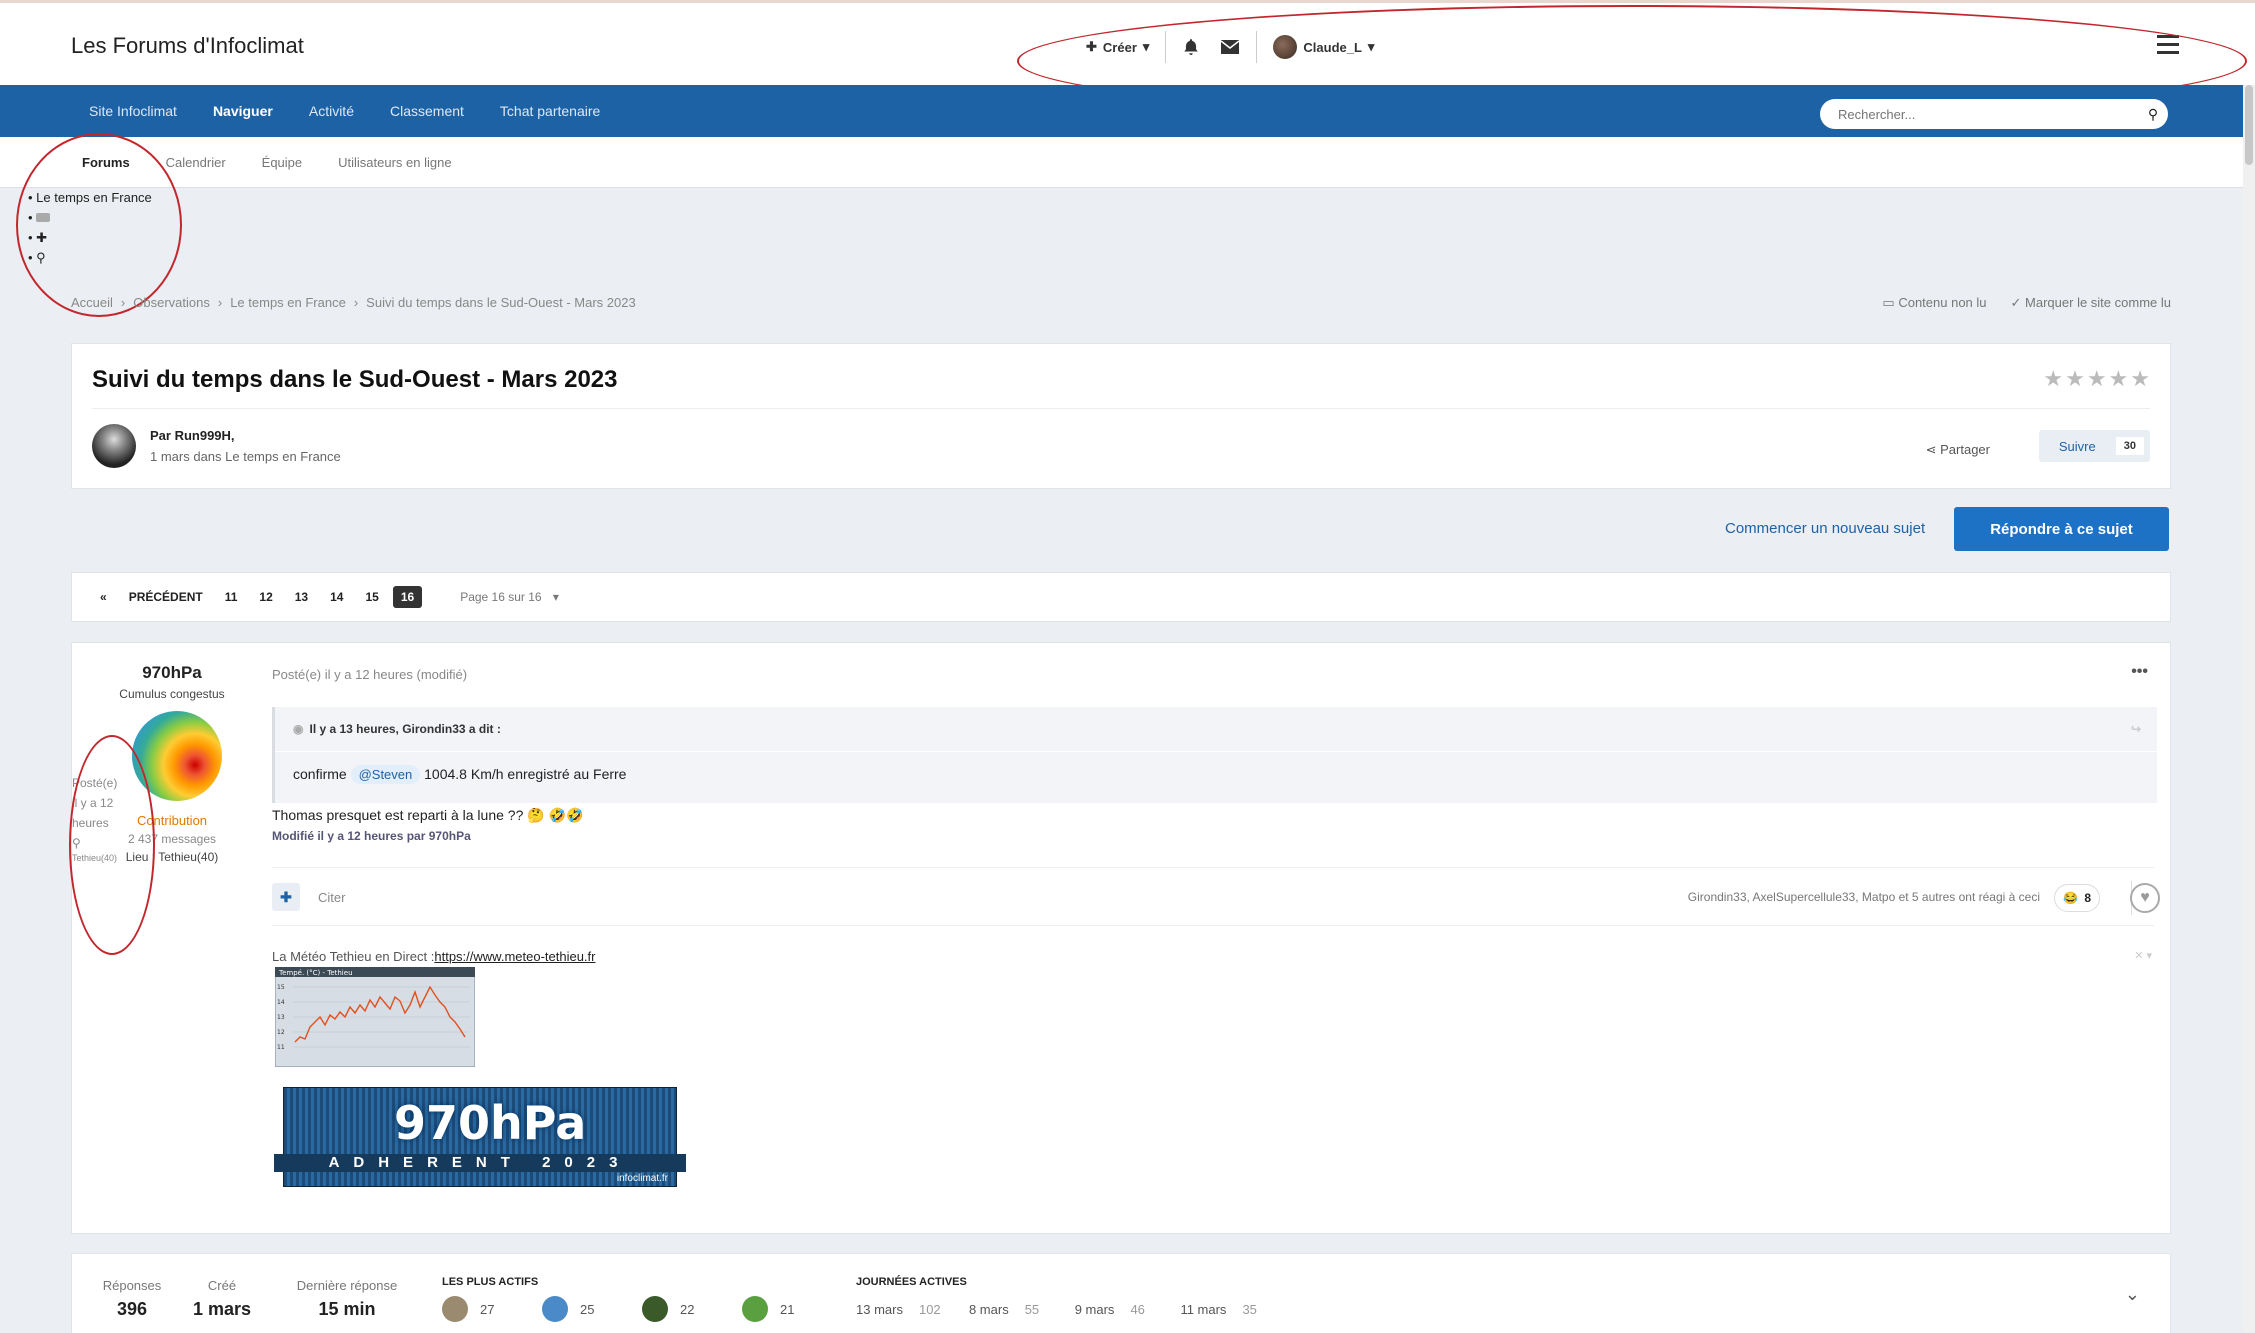 This screenshot has width=2255, height=1333. I want to click on follow-count: 30, so click(2129, 446).